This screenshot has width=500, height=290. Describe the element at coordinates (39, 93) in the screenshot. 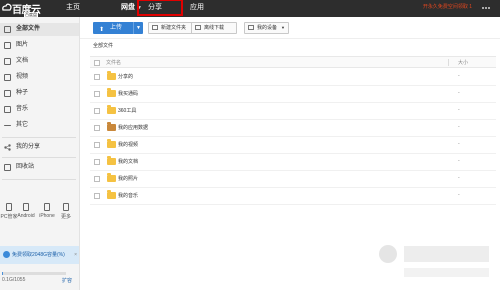

I see `sidebar-item-torrents: 种子` at that location.